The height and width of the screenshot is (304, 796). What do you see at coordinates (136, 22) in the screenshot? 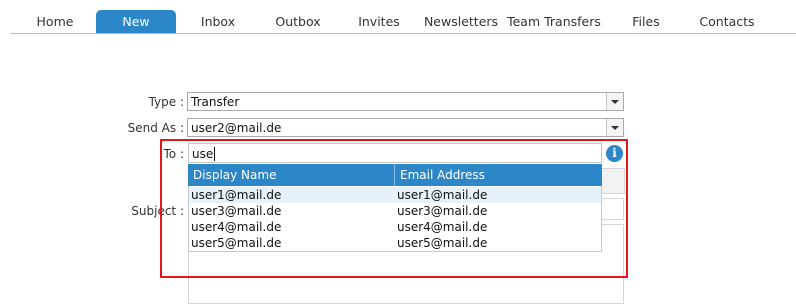
I see `tab-new: New` at bounding box center [136, 22].